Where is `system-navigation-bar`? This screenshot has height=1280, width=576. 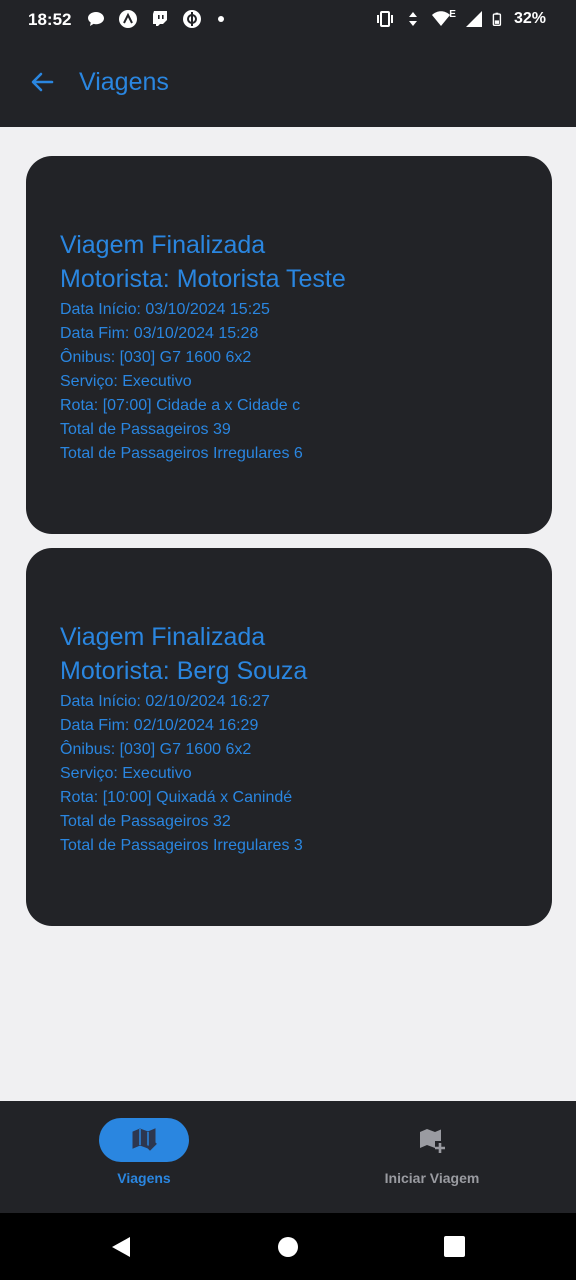
system-navigation-bar is located at coordinates (288, 1246).